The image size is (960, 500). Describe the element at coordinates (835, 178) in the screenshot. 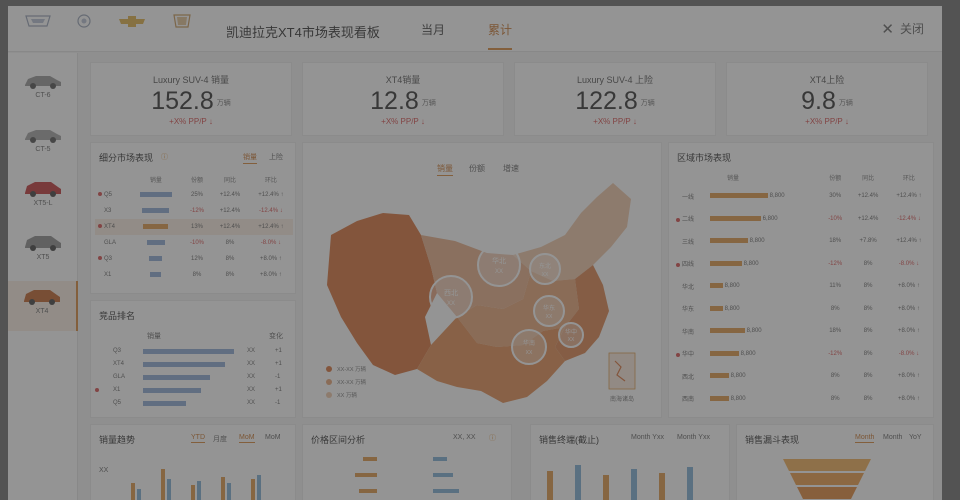

I see `column-header: 份额` at that location.